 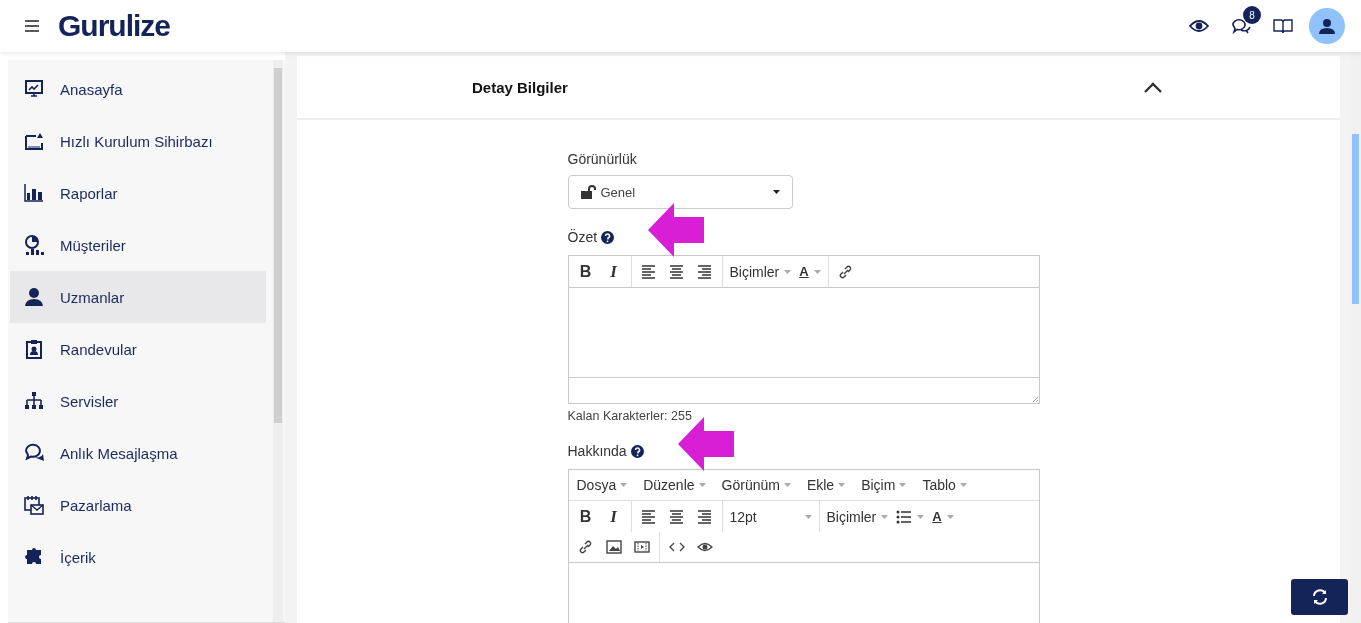 What do you see at coordinates (138, 141) in the screenshot?
I see `sidebar-item: Hızlı Kurulum Sihirbazı` at bounding box center [138, 141].